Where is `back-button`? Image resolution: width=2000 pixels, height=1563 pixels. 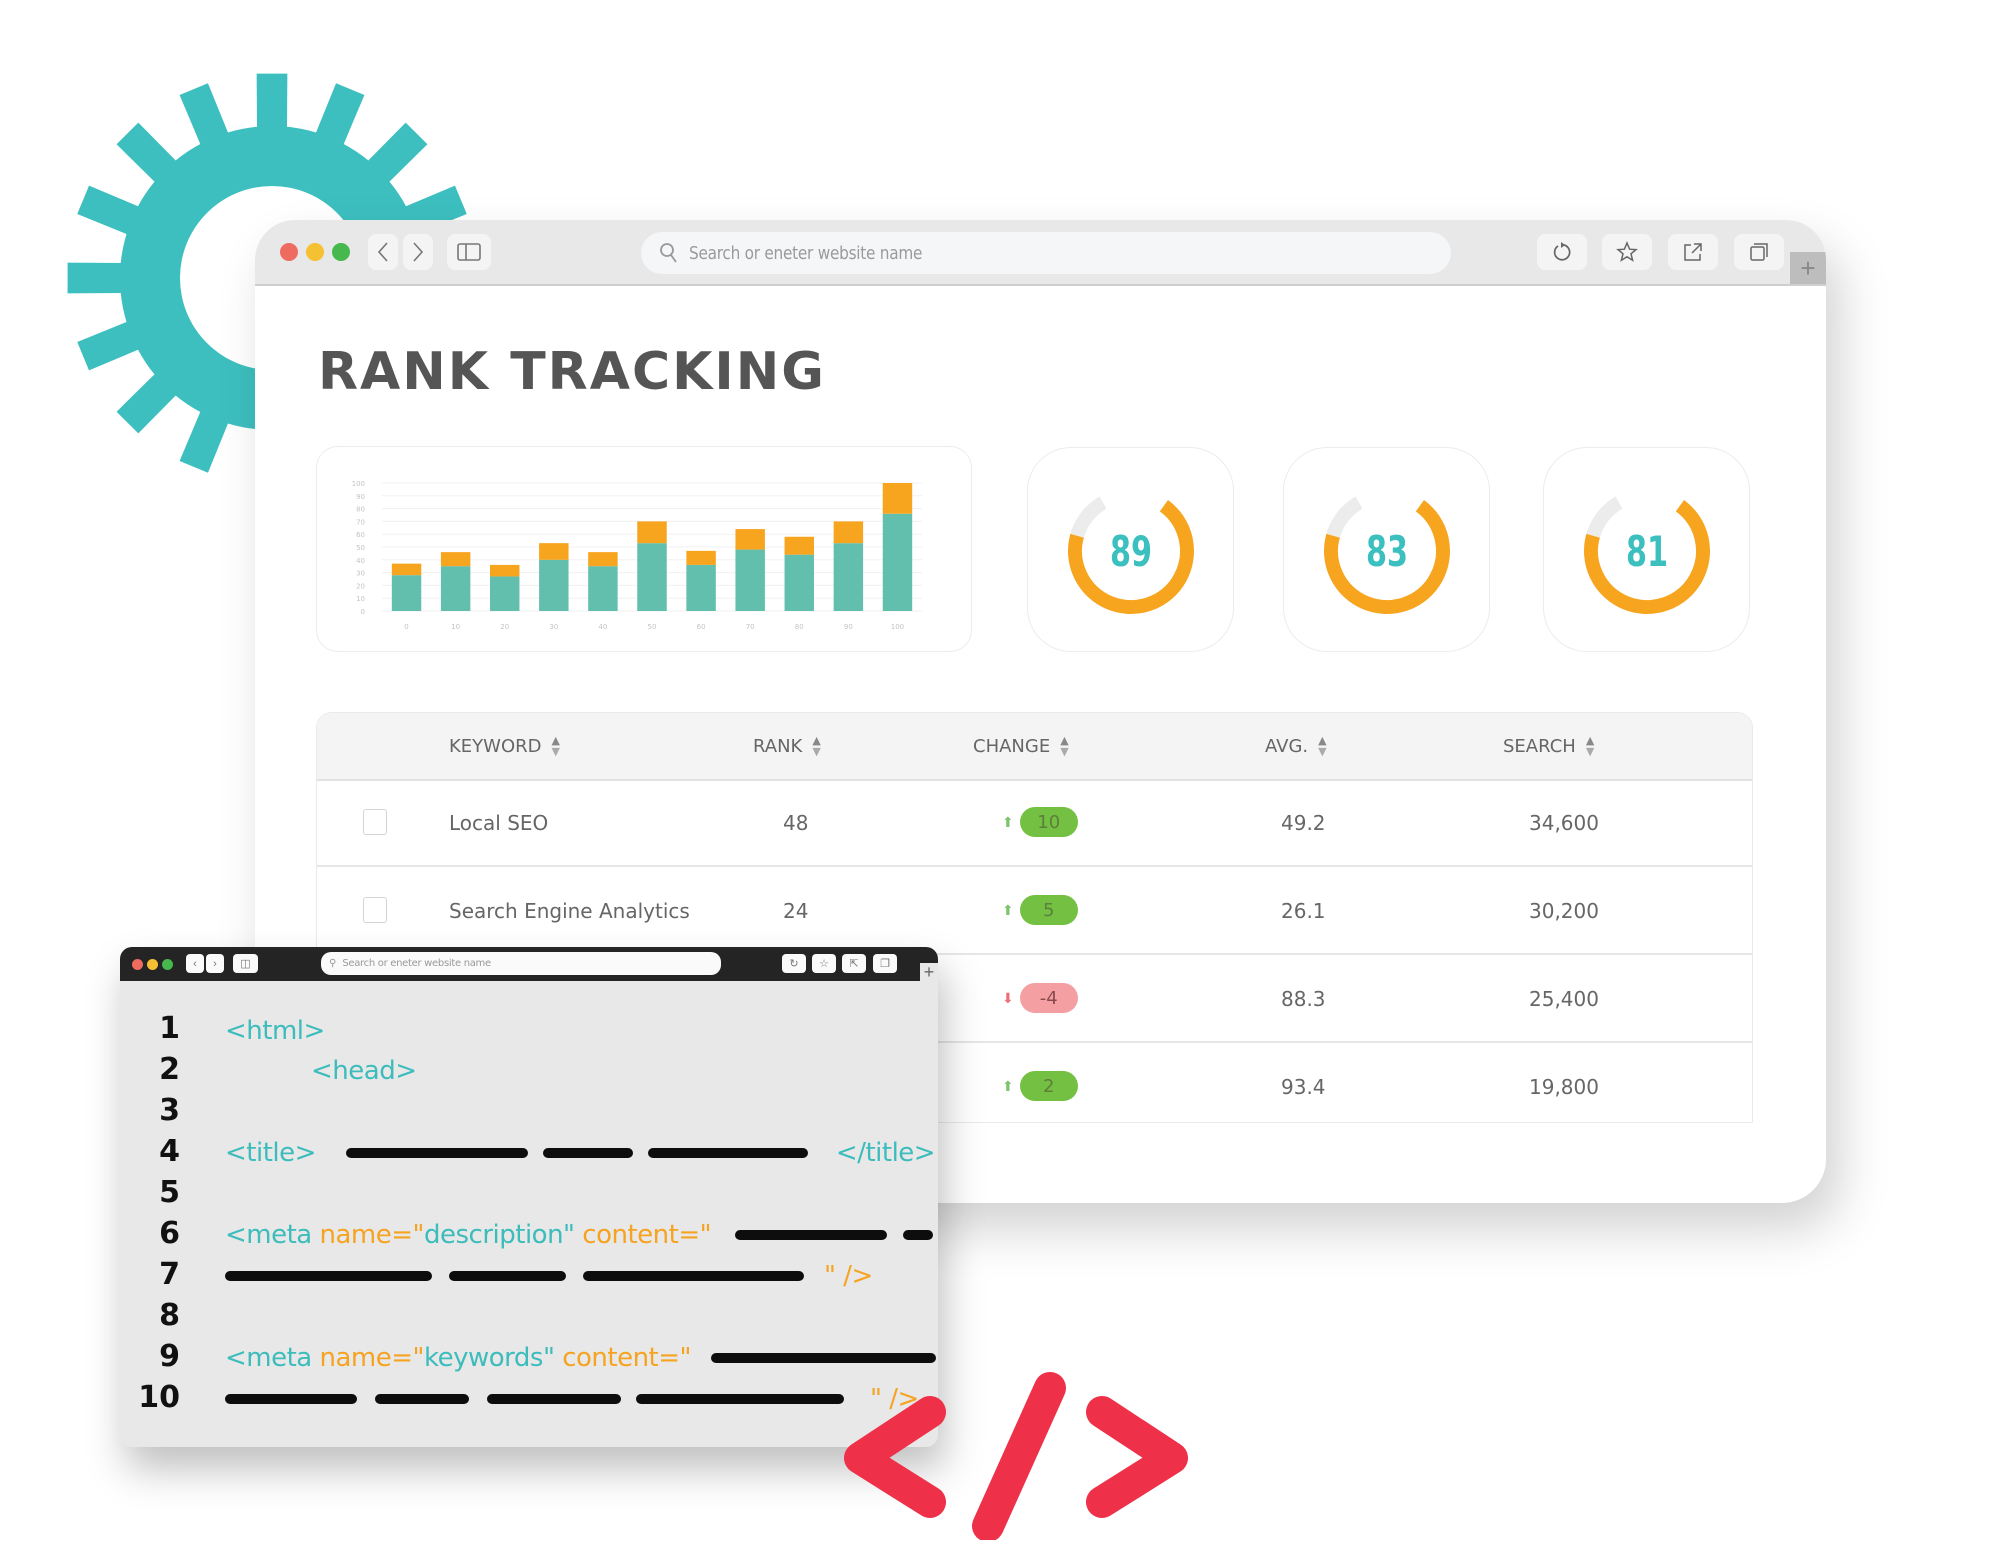 back-button is located at coordinates (383, 252).